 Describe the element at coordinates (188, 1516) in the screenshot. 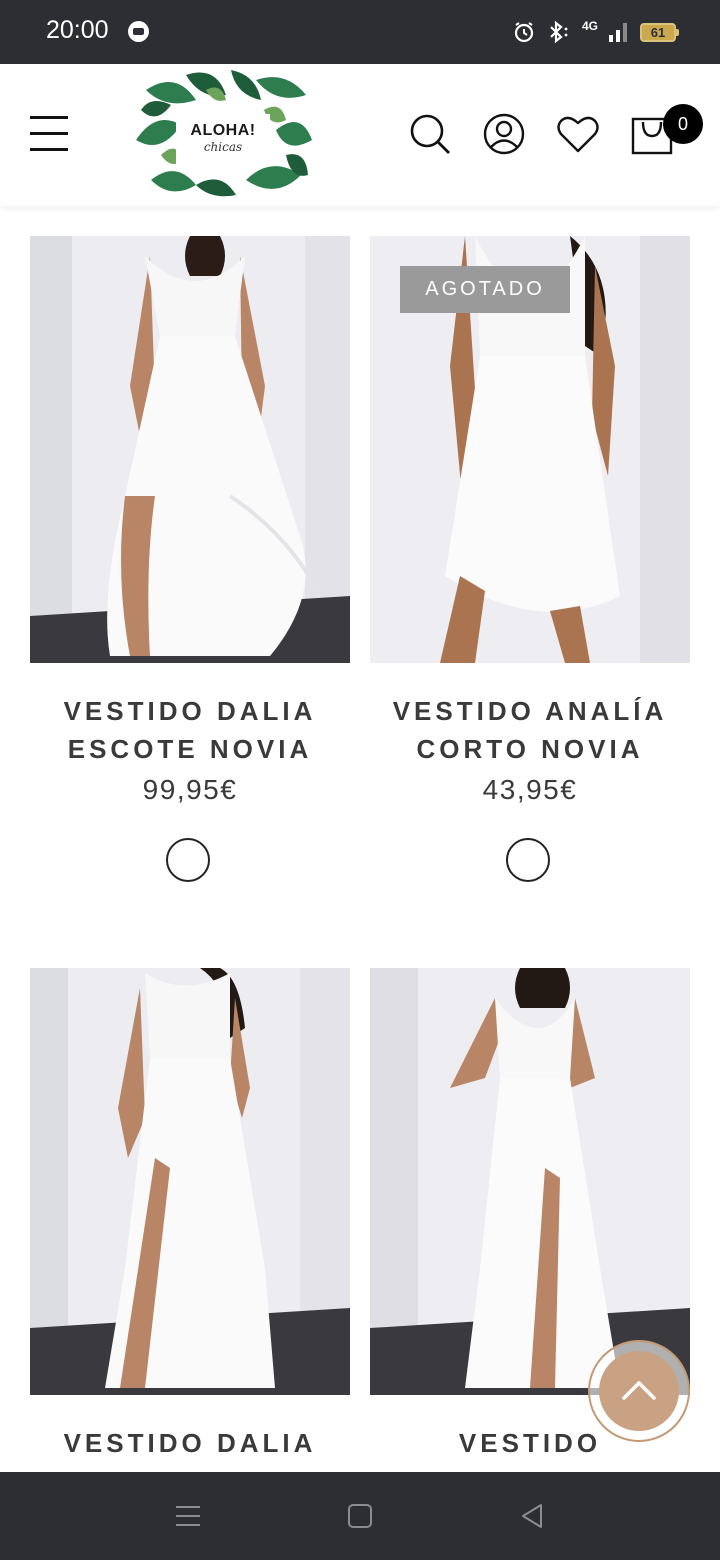

I see `recents-icon` at that location.